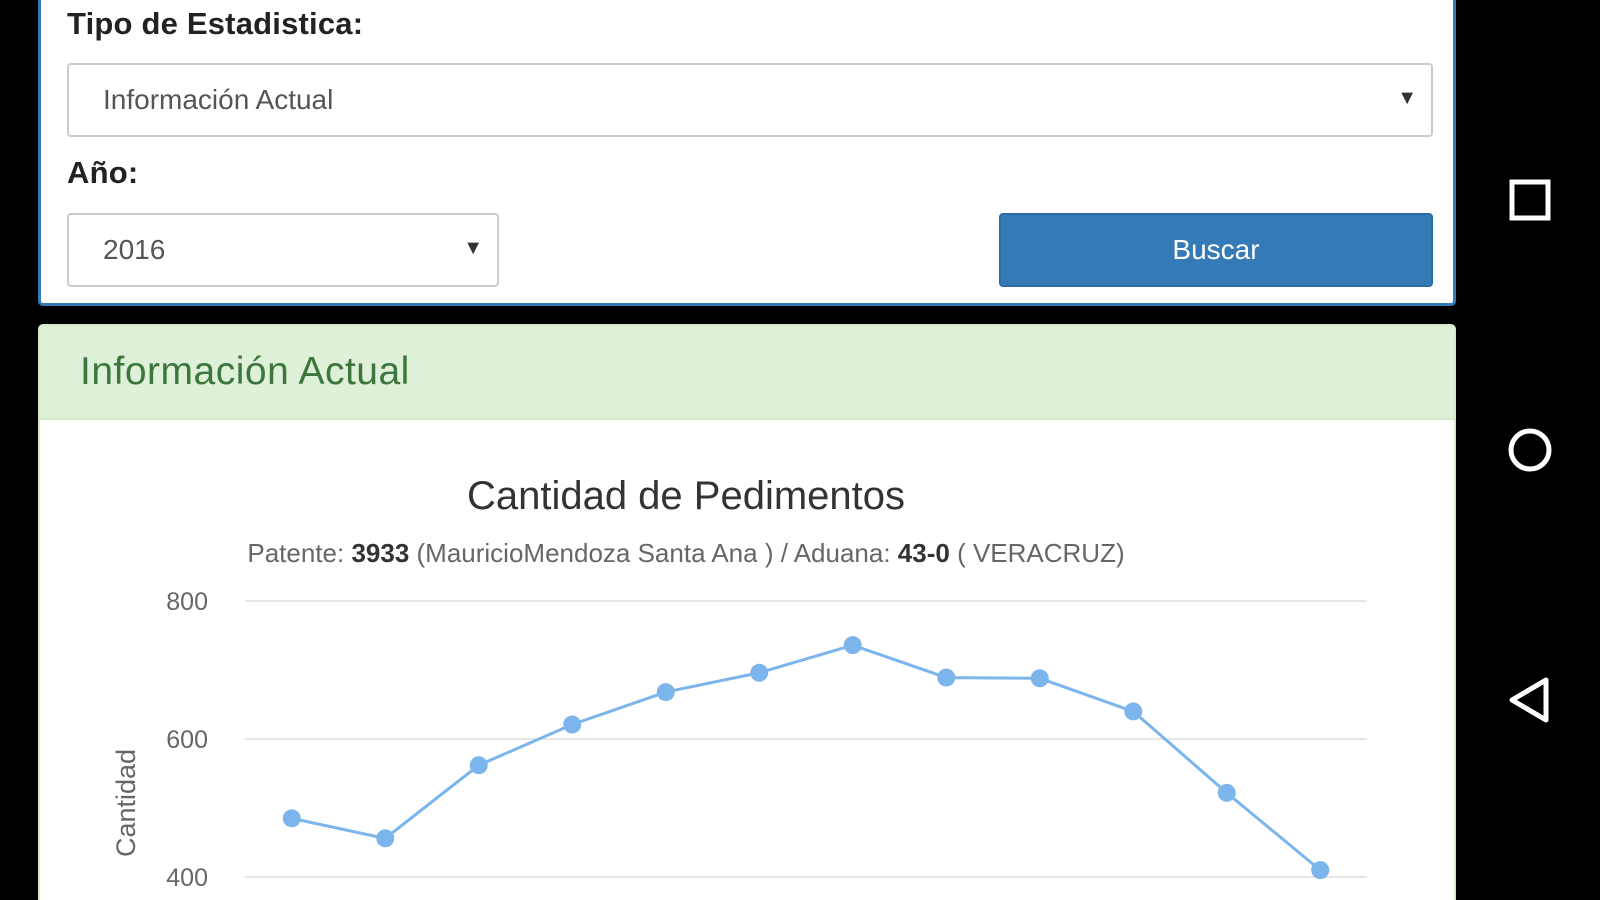 The width and height of the screenshot is (1600, 900). I want to click on home-button, so click(1530, 450).